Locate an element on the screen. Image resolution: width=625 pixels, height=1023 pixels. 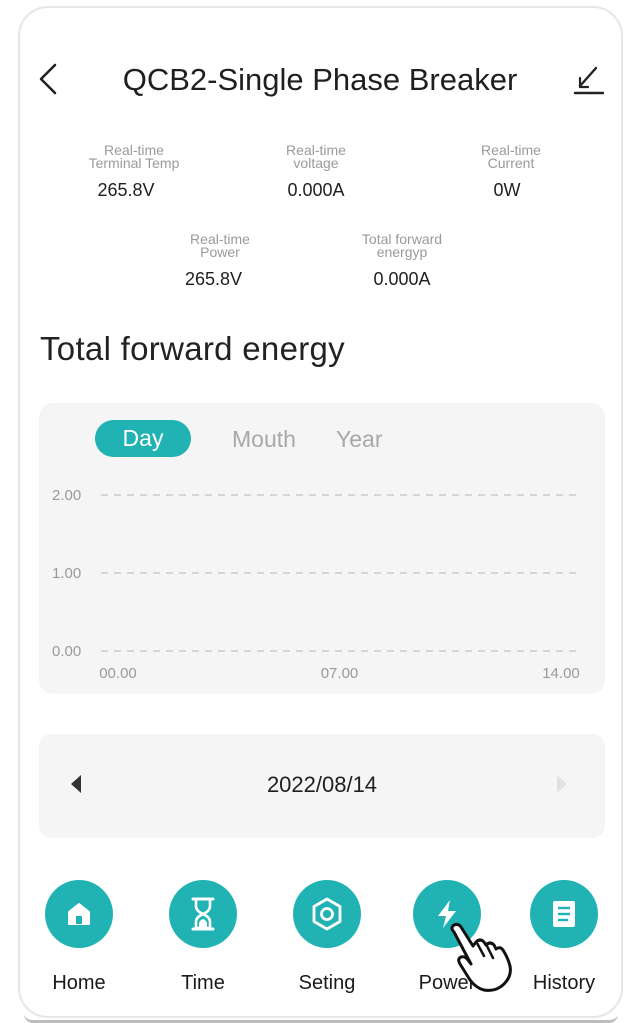
nav-history-circle is located at coordinates (564, 914).